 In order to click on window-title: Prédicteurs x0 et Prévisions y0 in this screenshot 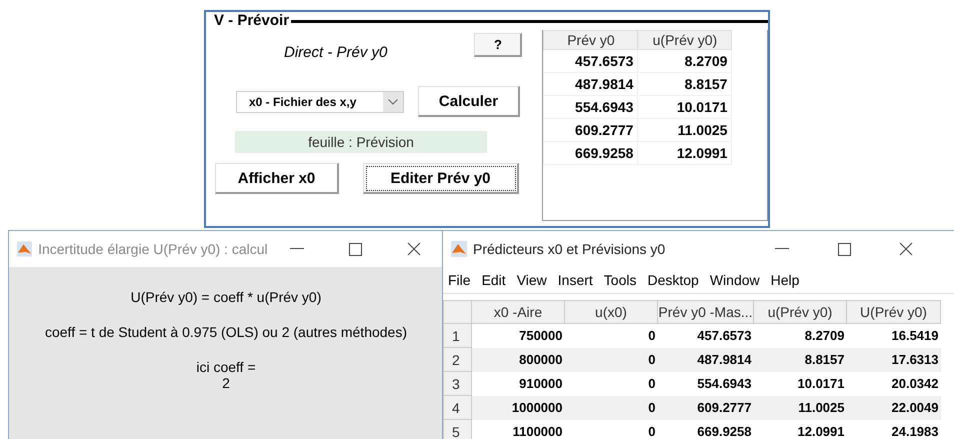, I will do `click(569, 249)`.